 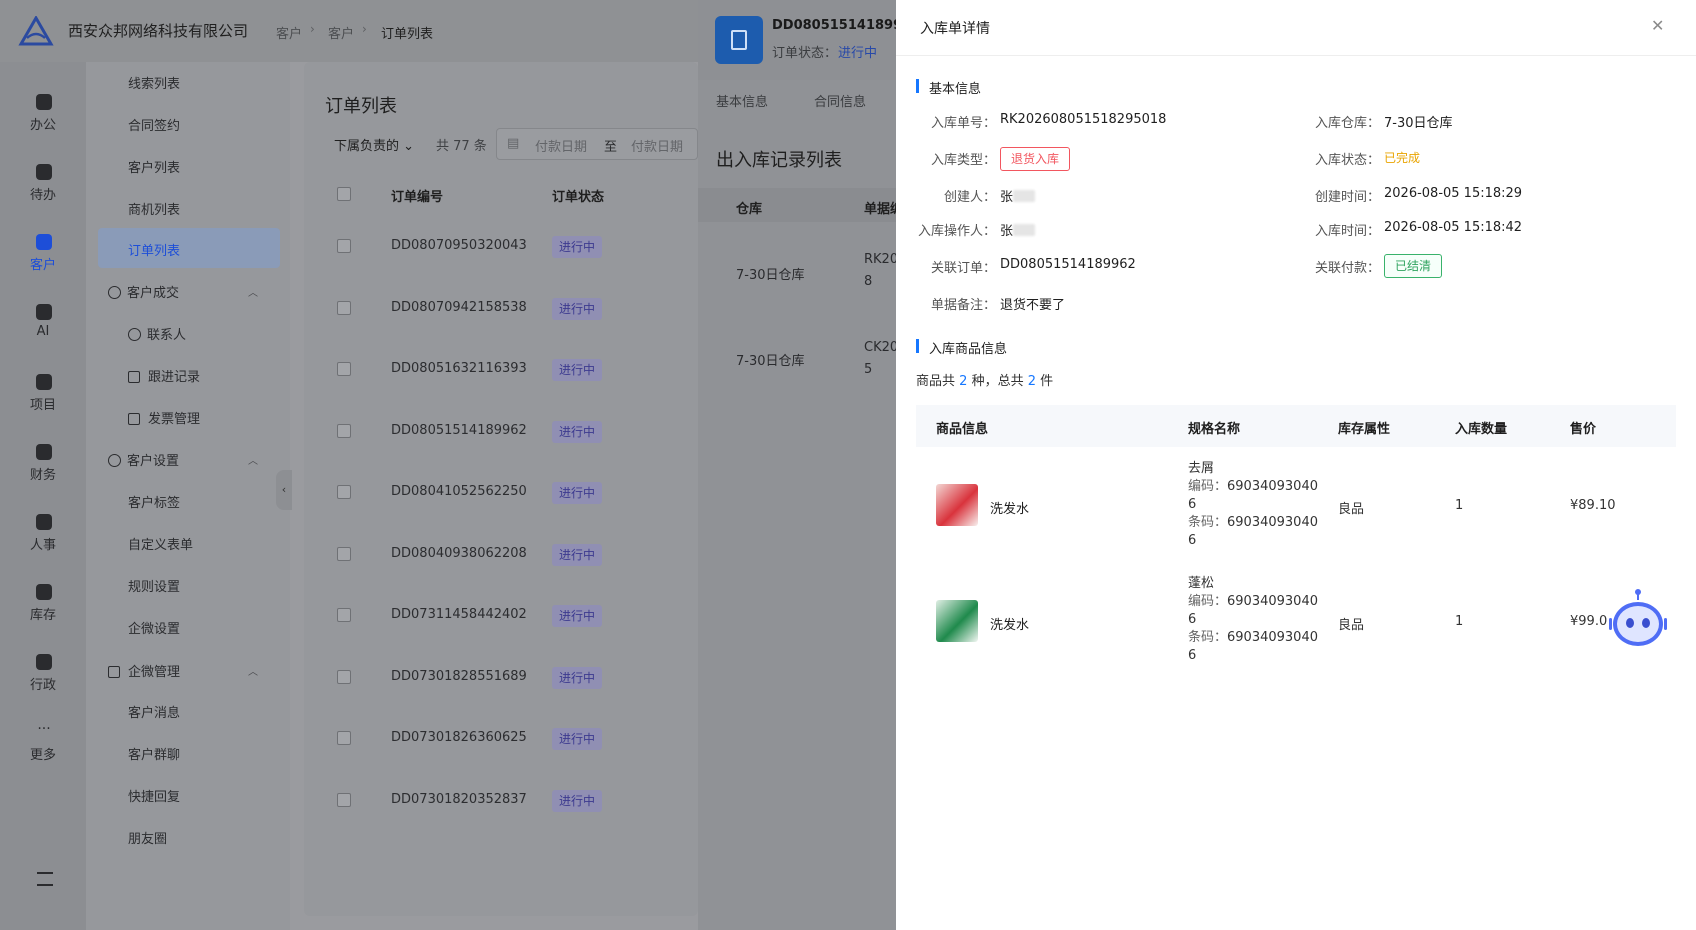 What do you see at coordinates (143, 291) in the screenshot?
I see `submenu-group-deal: 客户成交` at bounding box center [143, 291].